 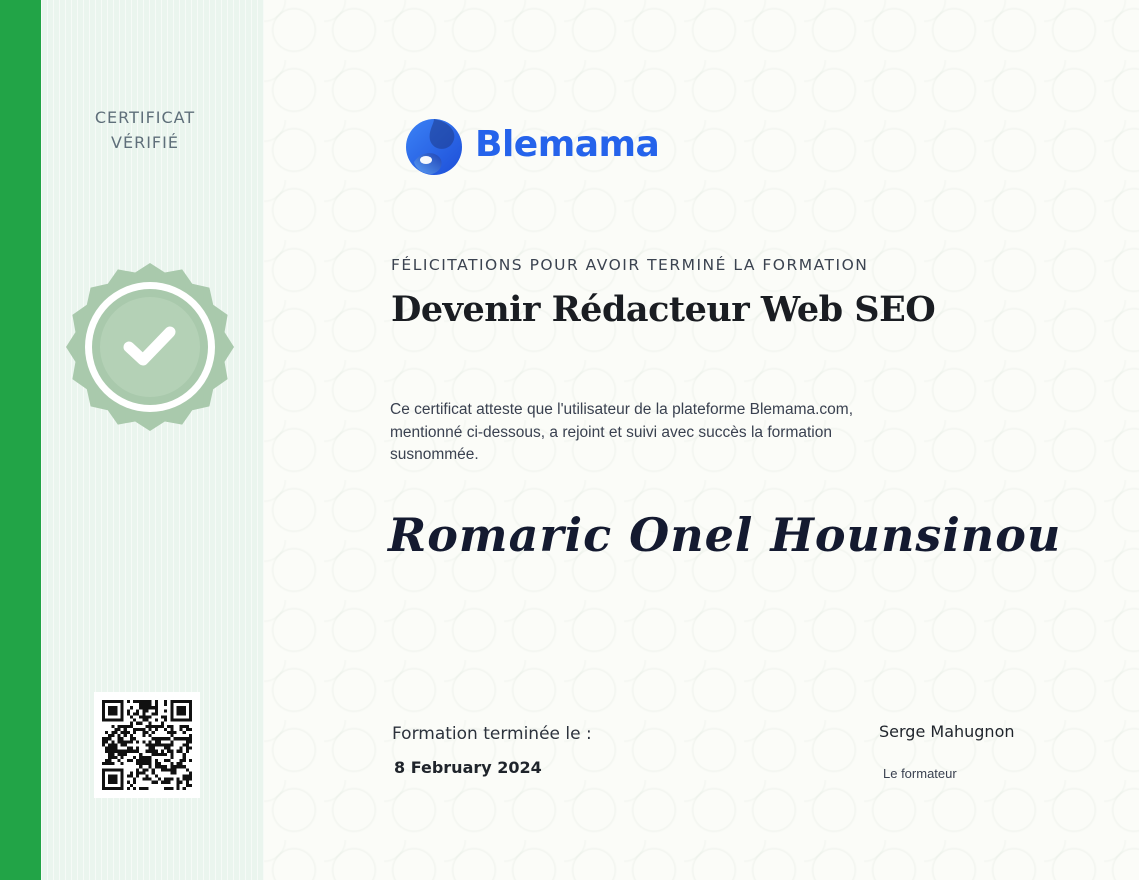 I want to click on brand-name: Blemama, so click(x=567, y=144).